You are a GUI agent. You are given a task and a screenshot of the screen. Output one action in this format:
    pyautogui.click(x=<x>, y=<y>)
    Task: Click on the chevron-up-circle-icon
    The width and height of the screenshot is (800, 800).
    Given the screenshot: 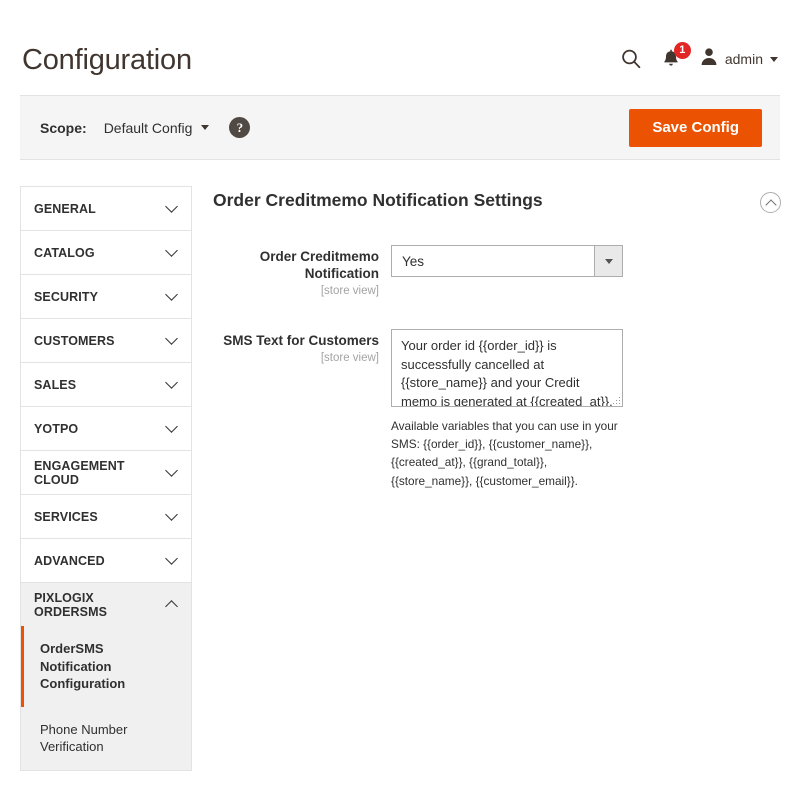 What is the action you would take?
    pyautogui.click(x=770, y=202)
    